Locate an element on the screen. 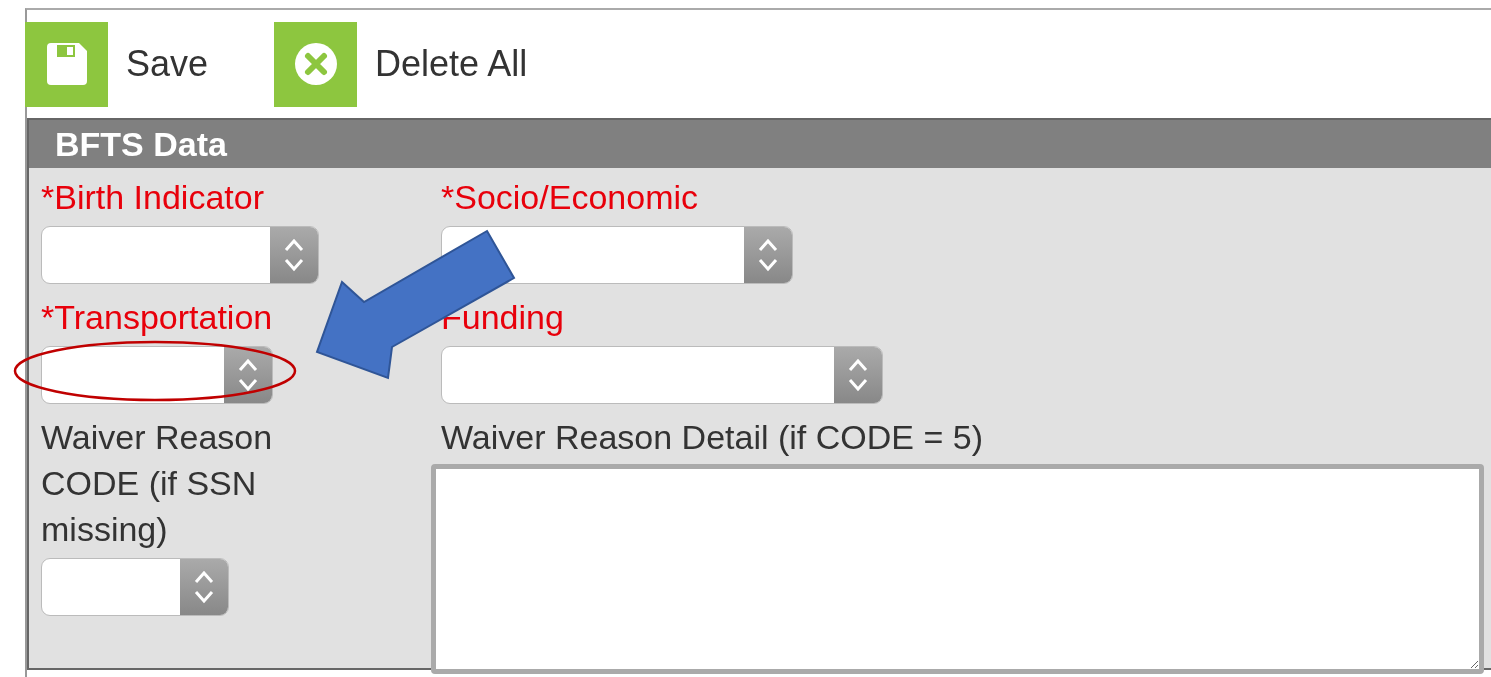  panel-title: BFTS Data is located at coordinates (760, 144).